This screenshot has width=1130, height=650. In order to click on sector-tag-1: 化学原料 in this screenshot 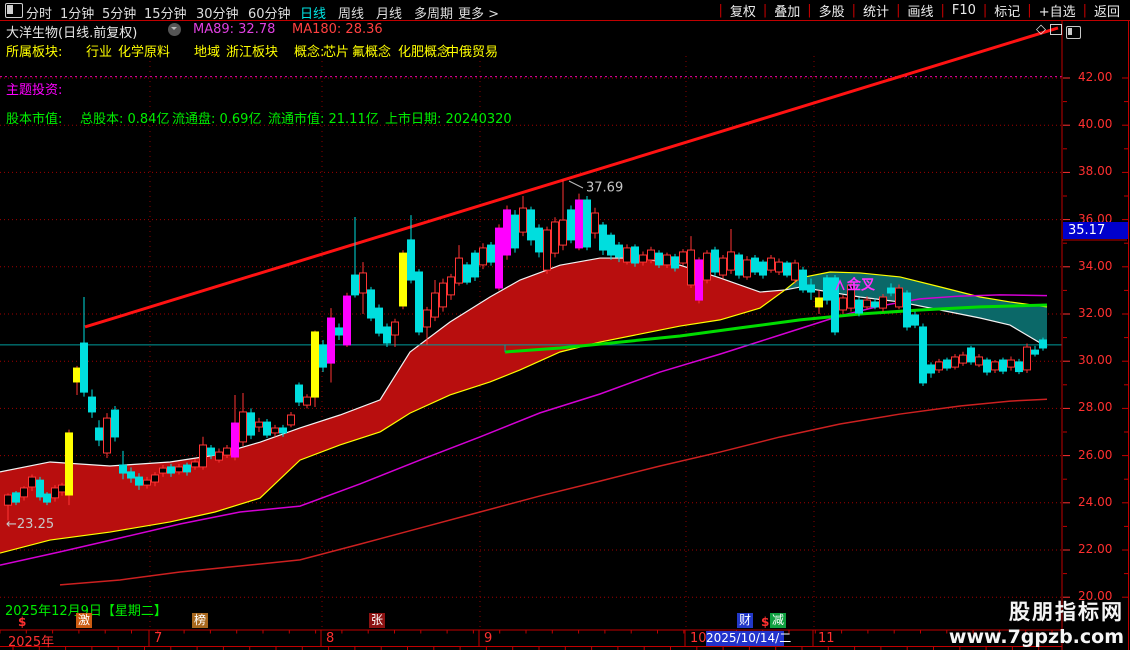, I will do `click(144, 50)`.